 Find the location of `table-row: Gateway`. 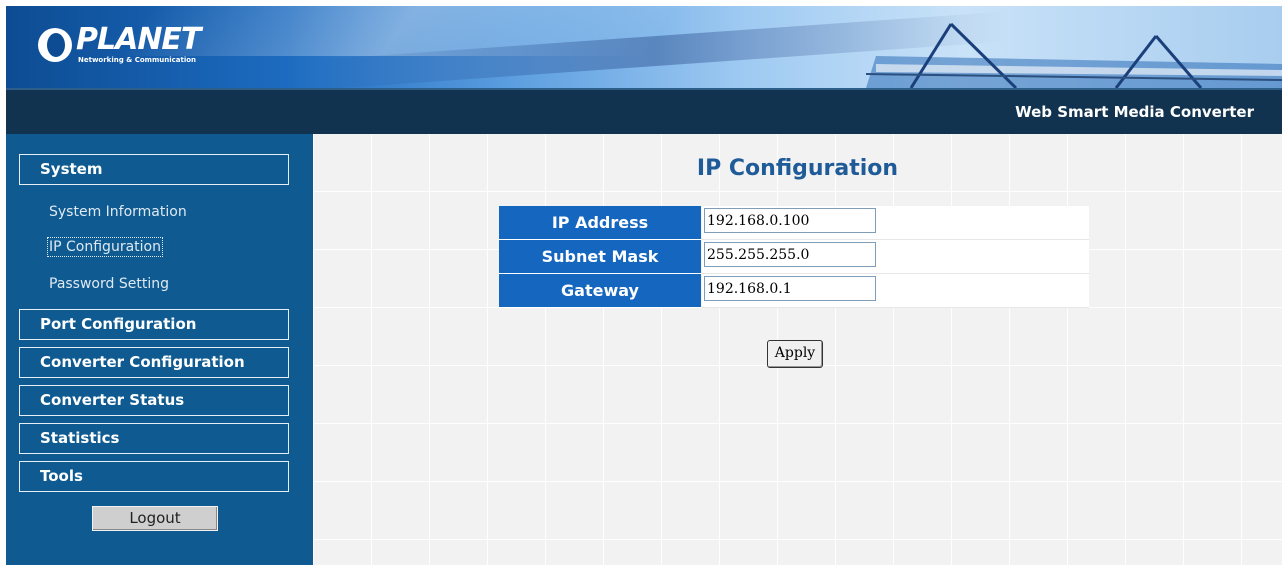

table-row: Gateway is located at coordinates (794, 291).